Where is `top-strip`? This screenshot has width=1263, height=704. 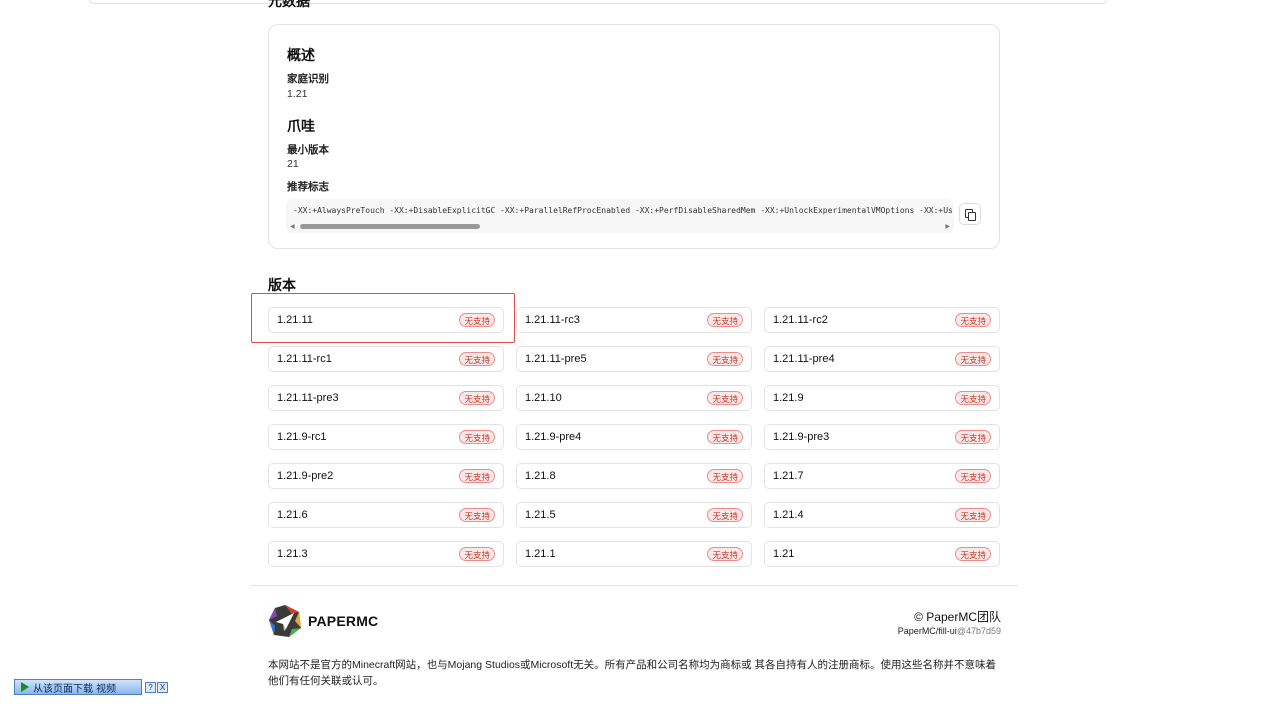
top-strip is located at coordinates (598, 2).